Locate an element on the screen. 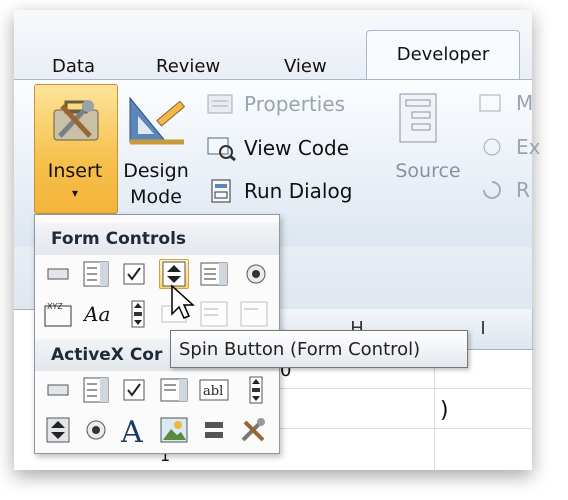  source-label: Source is located at coordinates (428, 171).